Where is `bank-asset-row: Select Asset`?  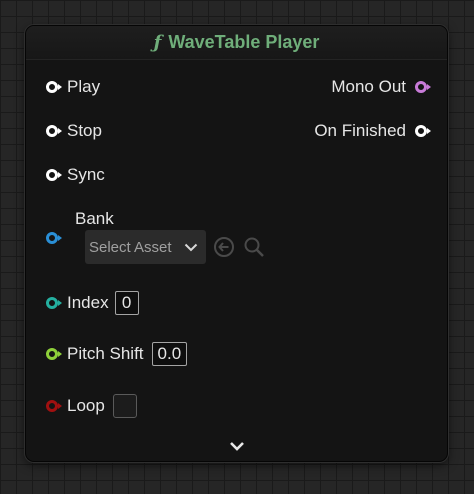
bank-asset-row: Select Asset is located at coordinates (175, 247).